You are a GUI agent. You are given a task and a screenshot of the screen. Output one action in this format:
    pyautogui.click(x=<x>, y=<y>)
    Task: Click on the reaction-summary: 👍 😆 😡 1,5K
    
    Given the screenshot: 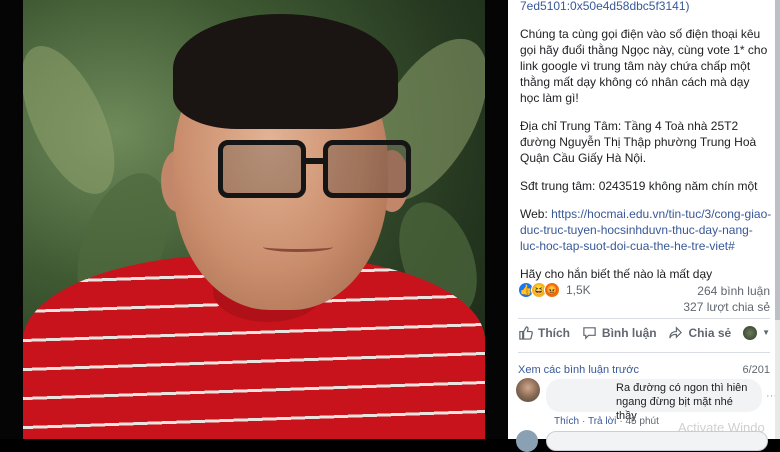 What is the action you would take?
    pyautogui.click(x=554, y=290)
    